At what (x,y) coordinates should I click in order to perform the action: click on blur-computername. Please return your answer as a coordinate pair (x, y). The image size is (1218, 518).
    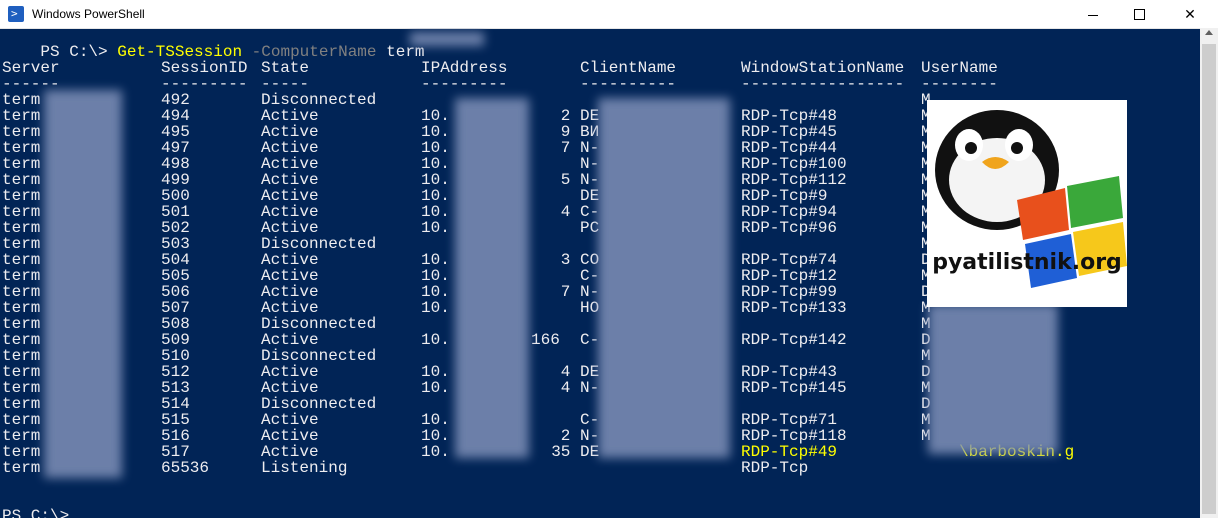
    Looking at the image, I should click on (447, 39).